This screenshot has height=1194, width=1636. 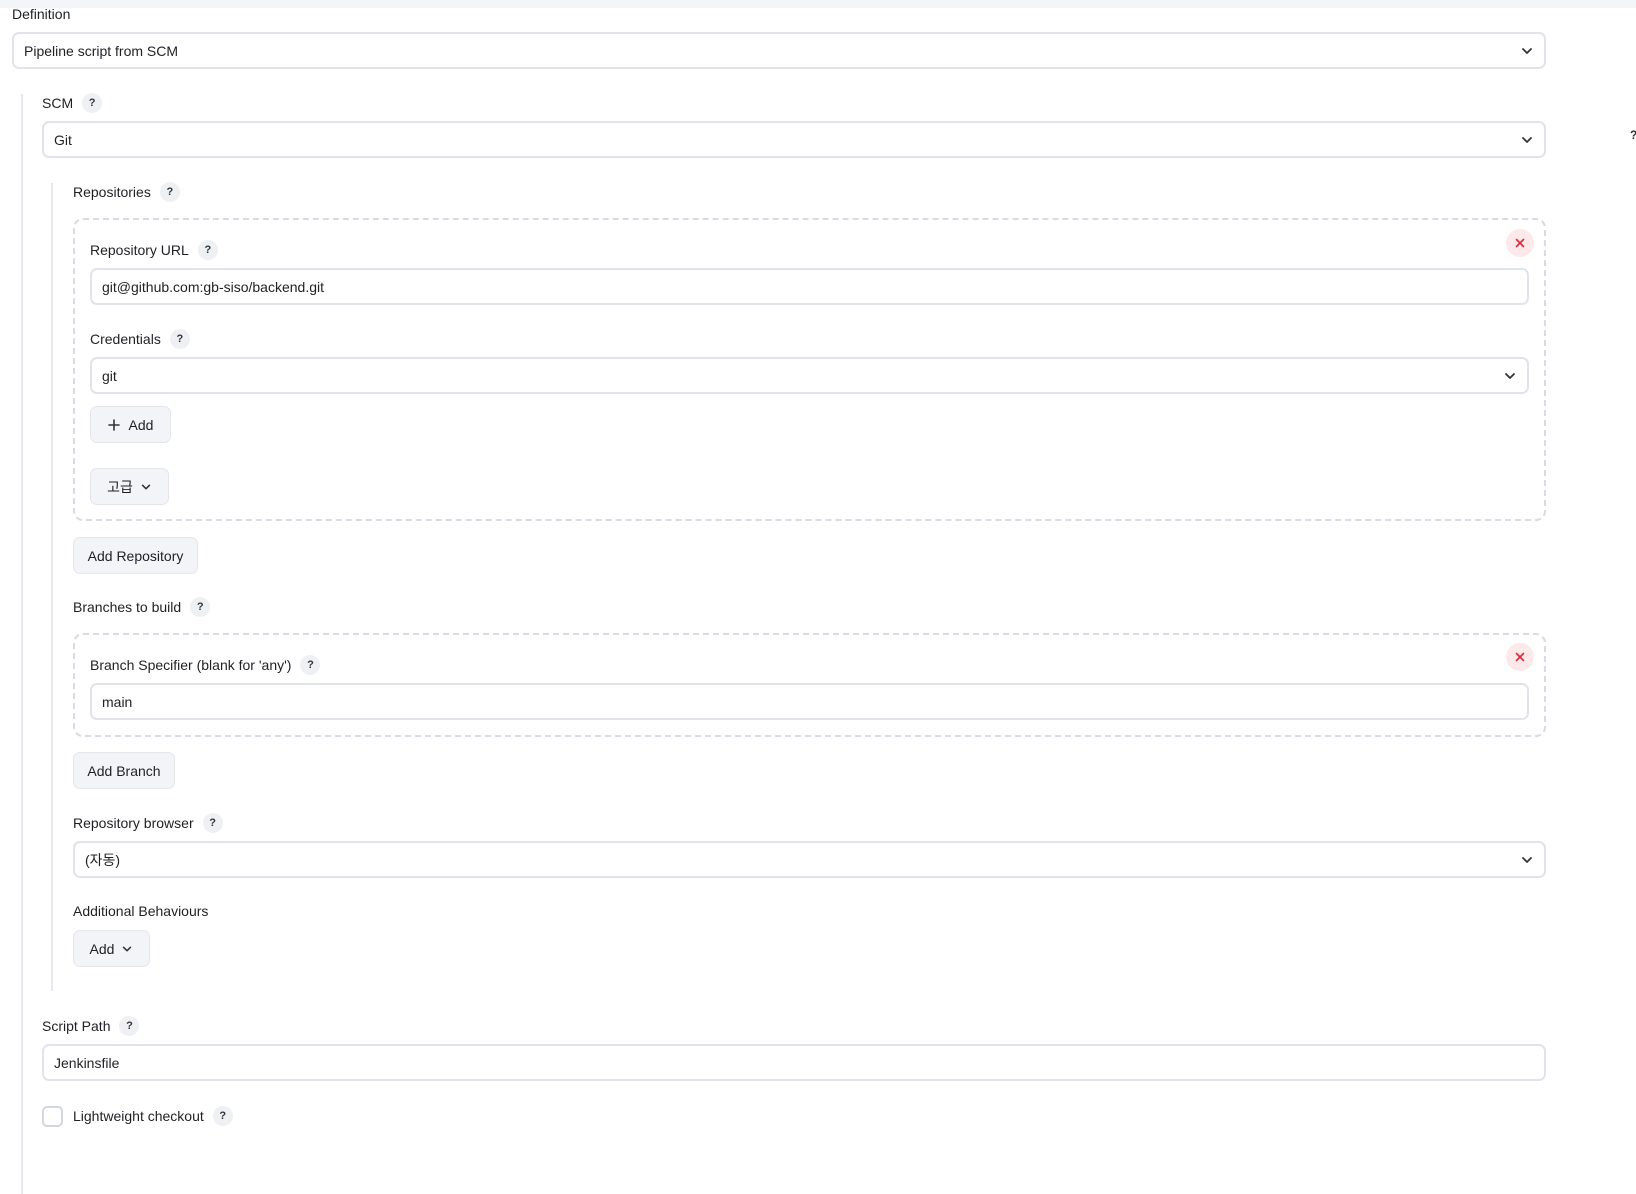 I want to click on add-credentials-button: Add, so click(x=130, y=424).